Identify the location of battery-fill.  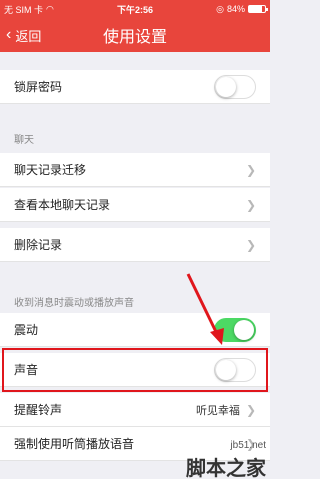
(256, 9).